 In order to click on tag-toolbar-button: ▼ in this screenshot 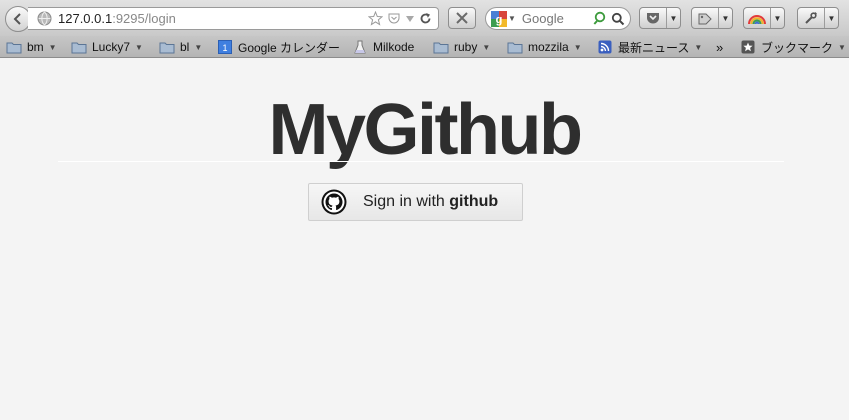, I will do `click(712, 18)`.